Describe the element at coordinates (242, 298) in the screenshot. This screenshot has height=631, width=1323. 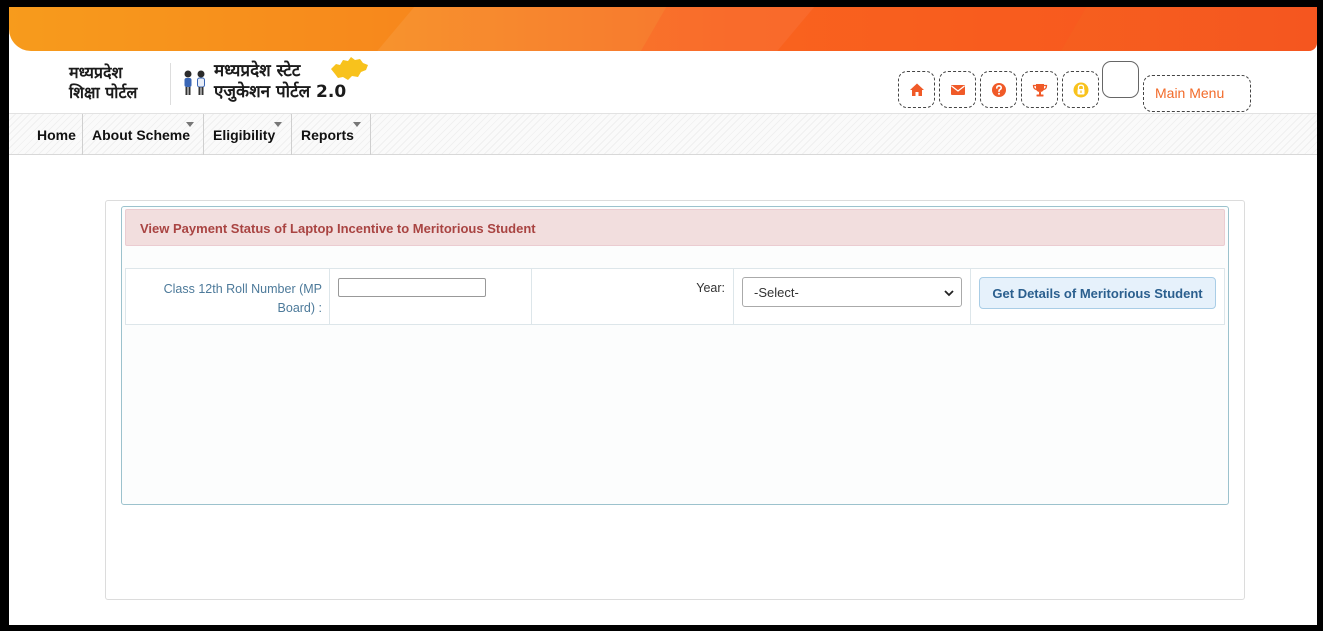
I see `roll-number-label: Class 12th Roll Number (MP Board) :` at that location.